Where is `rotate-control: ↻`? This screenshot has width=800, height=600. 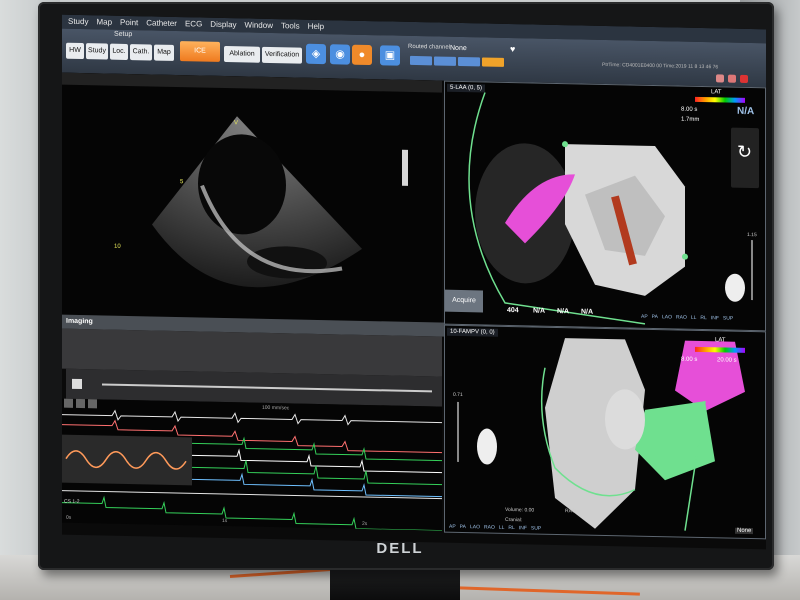 rotate-control: ↻ is located at coordinates (745, 158).